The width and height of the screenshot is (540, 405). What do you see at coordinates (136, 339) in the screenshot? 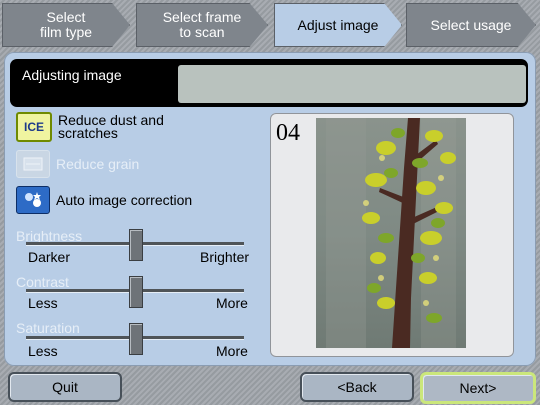
I see `saturation-slider-handle` at bounding box center [136, 339].